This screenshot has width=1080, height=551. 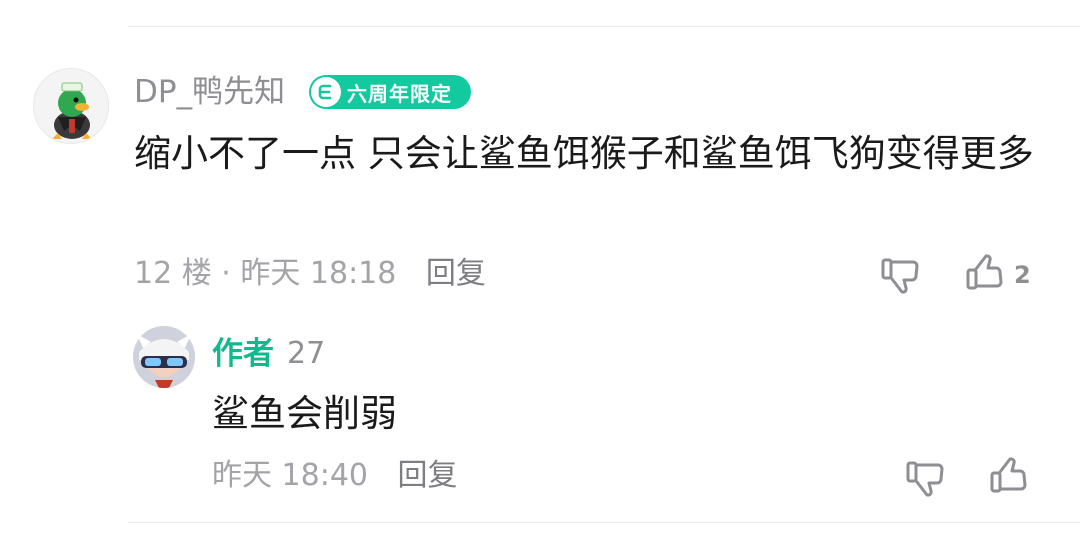 I want to click on bottom-divider, so click(x=604, y=522).